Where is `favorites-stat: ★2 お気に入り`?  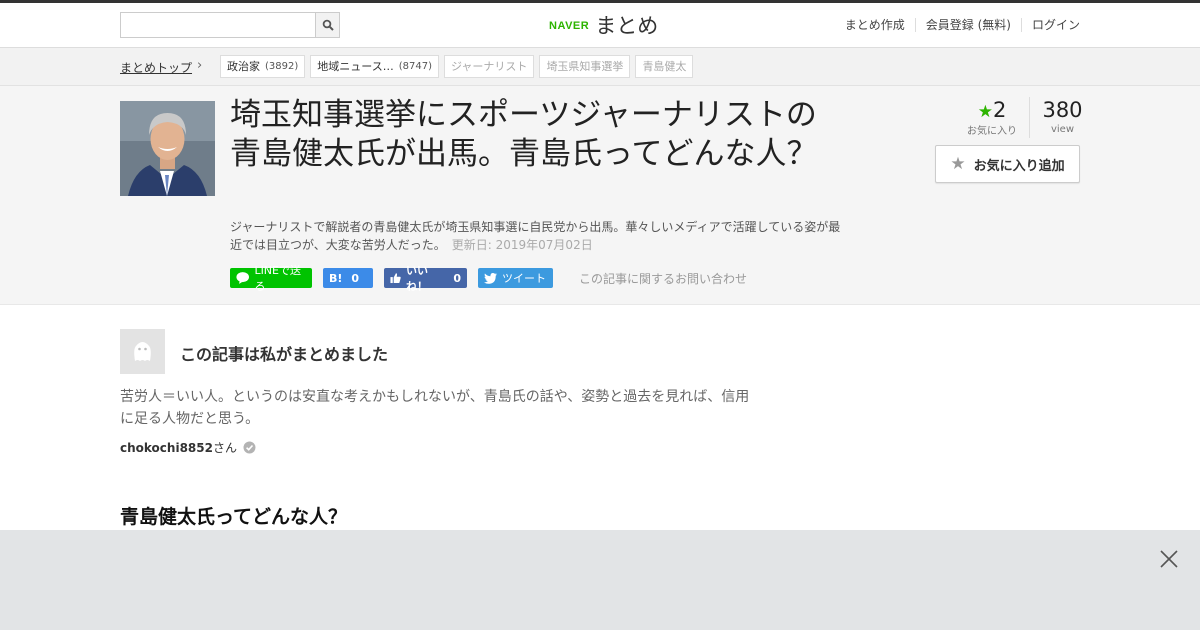
favorites-stat: ★2 お気に入り is located at coordinates (992, 117).